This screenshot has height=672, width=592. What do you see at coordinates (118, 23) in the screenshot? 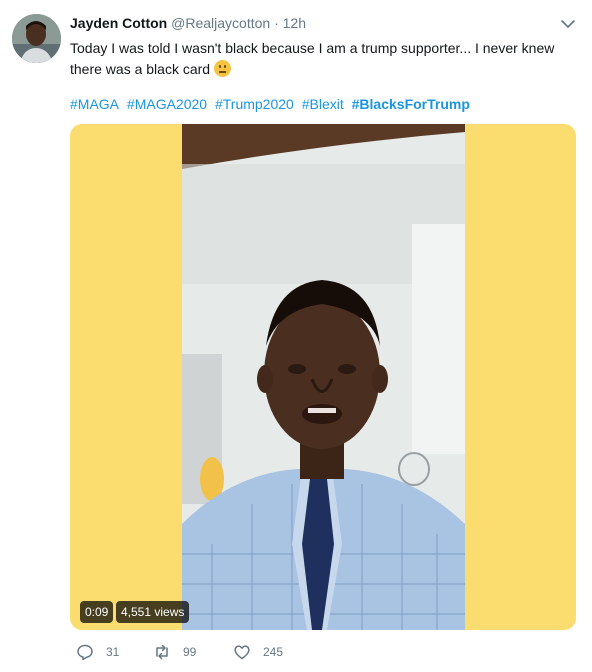
I see `author-name: Jayden Cotton` at bounding box center [118, 23].